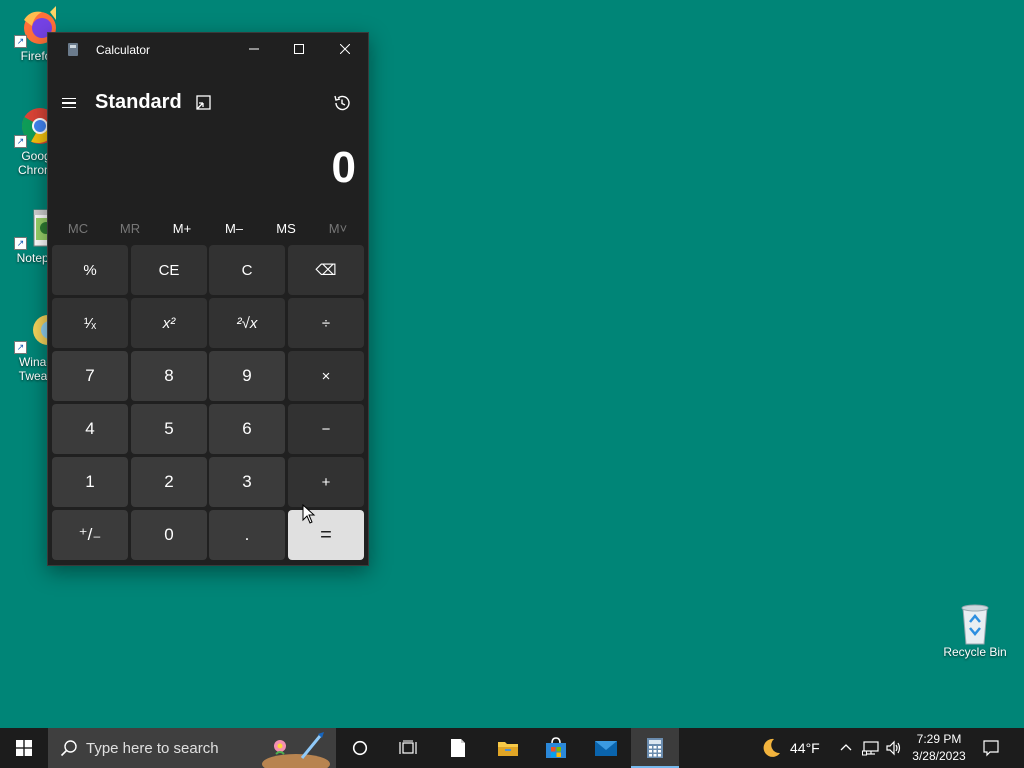  I want to click on square-root-button: ²√x, so click(247, 323).